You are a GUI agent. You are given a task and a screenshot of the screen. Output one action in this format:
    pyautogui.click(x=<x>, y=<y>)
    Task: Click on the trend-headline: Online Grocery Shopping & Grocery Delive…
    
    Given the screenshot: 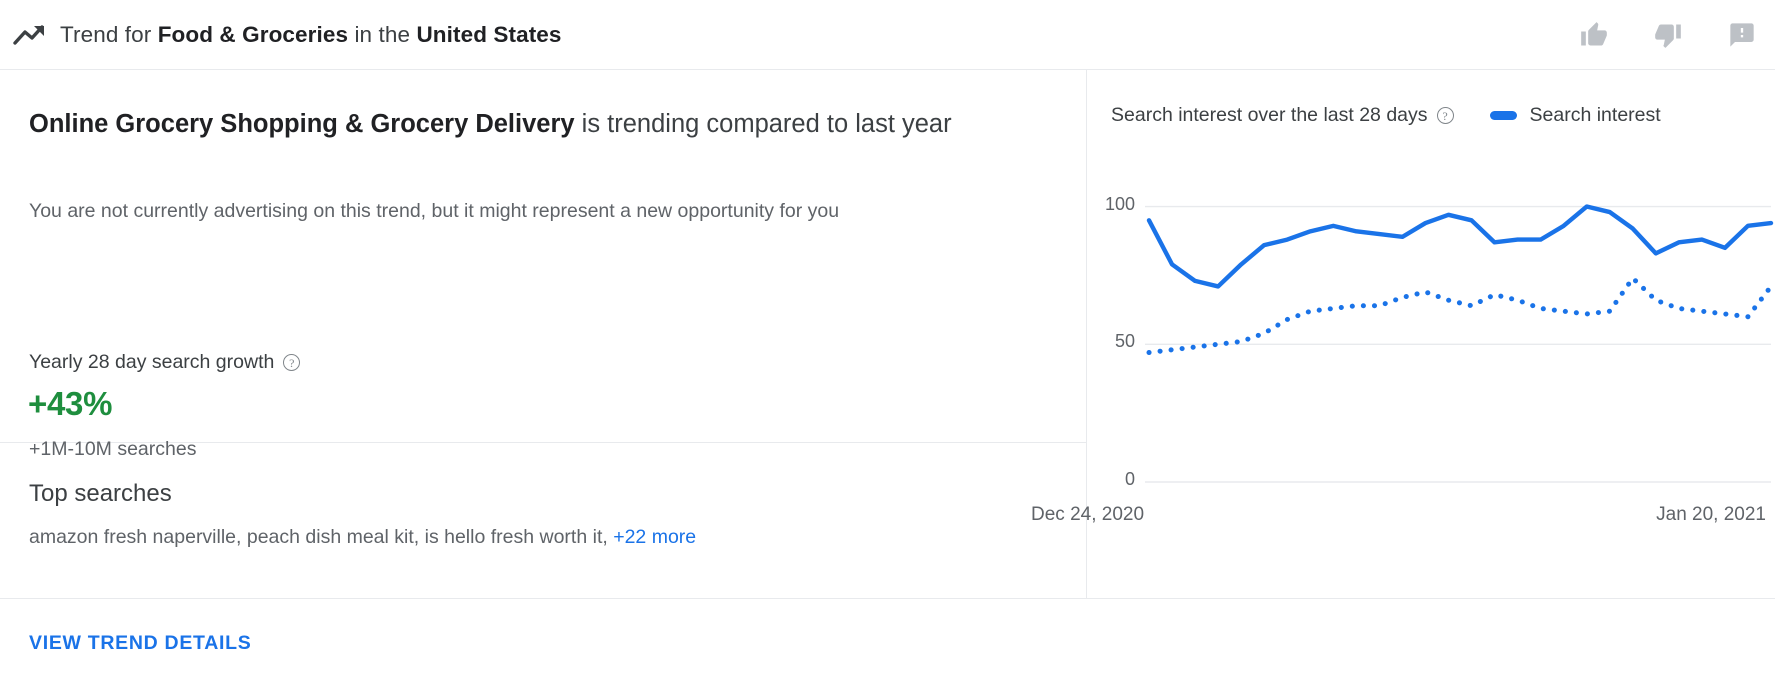 What is the action you would take?
    pyautogui.click(x=534, y=124)
    